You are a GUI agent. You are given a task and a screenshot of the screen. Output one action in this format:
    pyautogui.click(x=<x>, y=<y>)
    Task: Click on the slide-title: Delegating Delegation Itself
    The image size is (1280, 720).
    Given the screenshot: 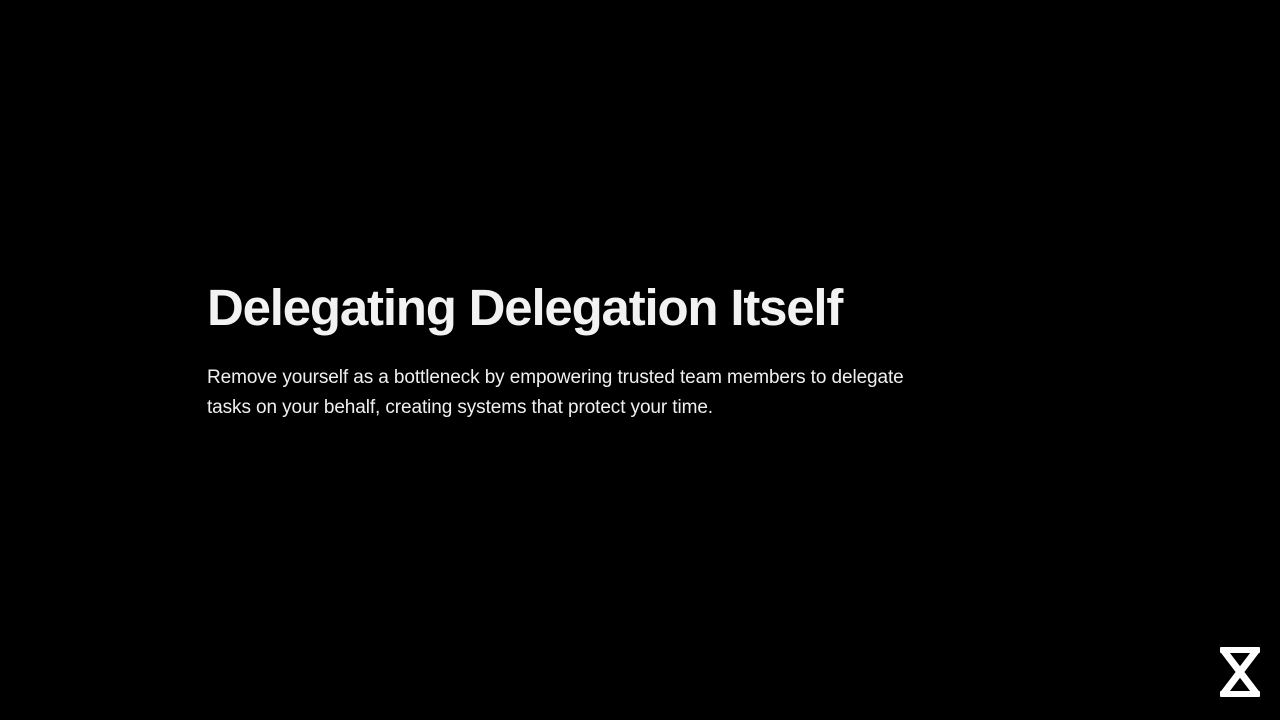 What is the action you would take?
    pyautogui.click(x=525, y=307)
    